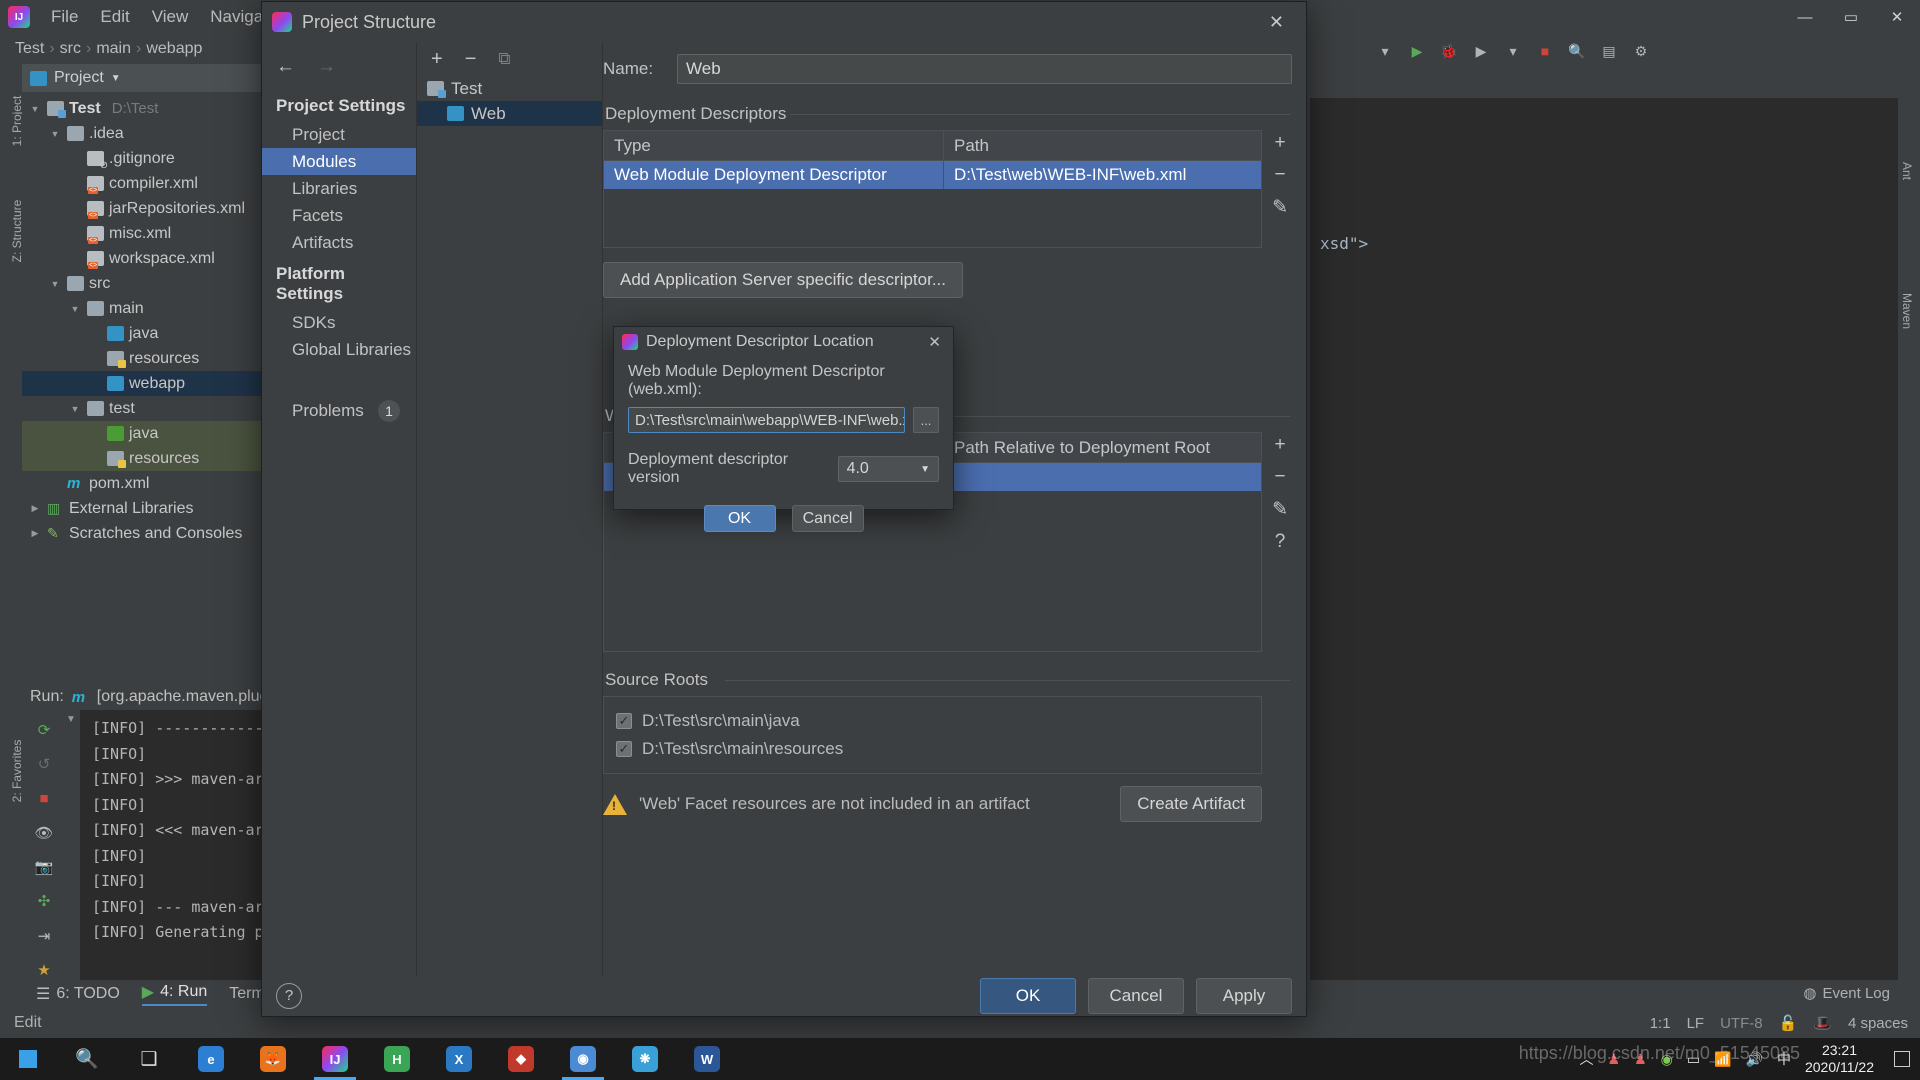  I want to click on taskbar-search-button: 🔍, so click(87, 1059).